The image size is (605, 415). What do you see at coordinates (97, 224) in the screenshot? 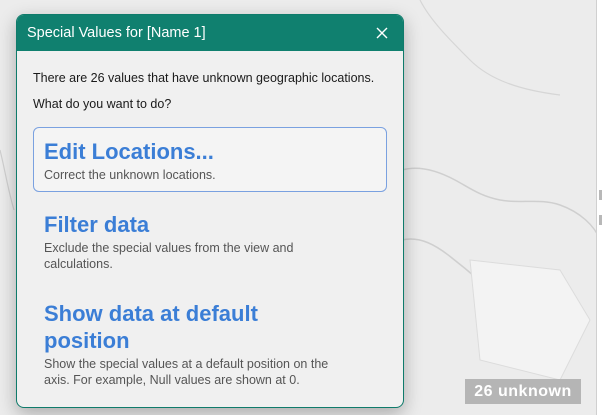
I see `option-title: Filter data` at bounding box center [97, 224].